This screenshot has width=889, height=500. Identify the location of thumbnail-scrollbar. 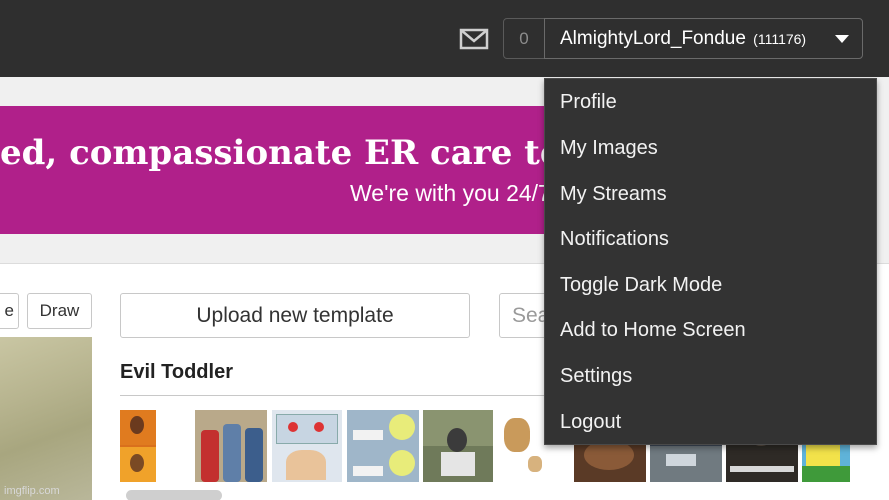
(174, 495).